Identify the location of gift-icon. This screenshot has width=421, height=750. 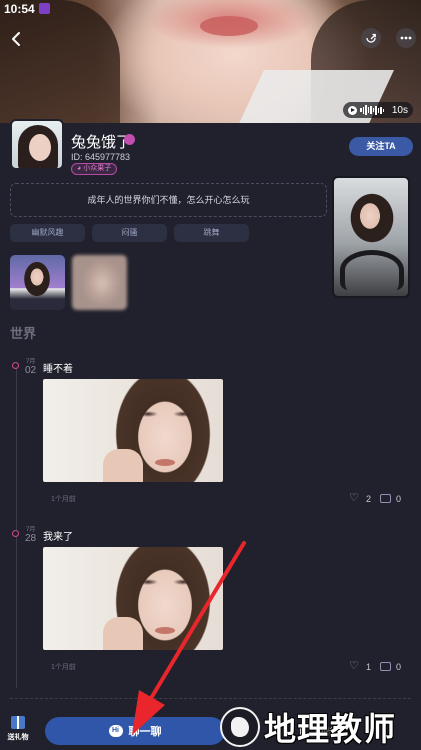
(18, 722).